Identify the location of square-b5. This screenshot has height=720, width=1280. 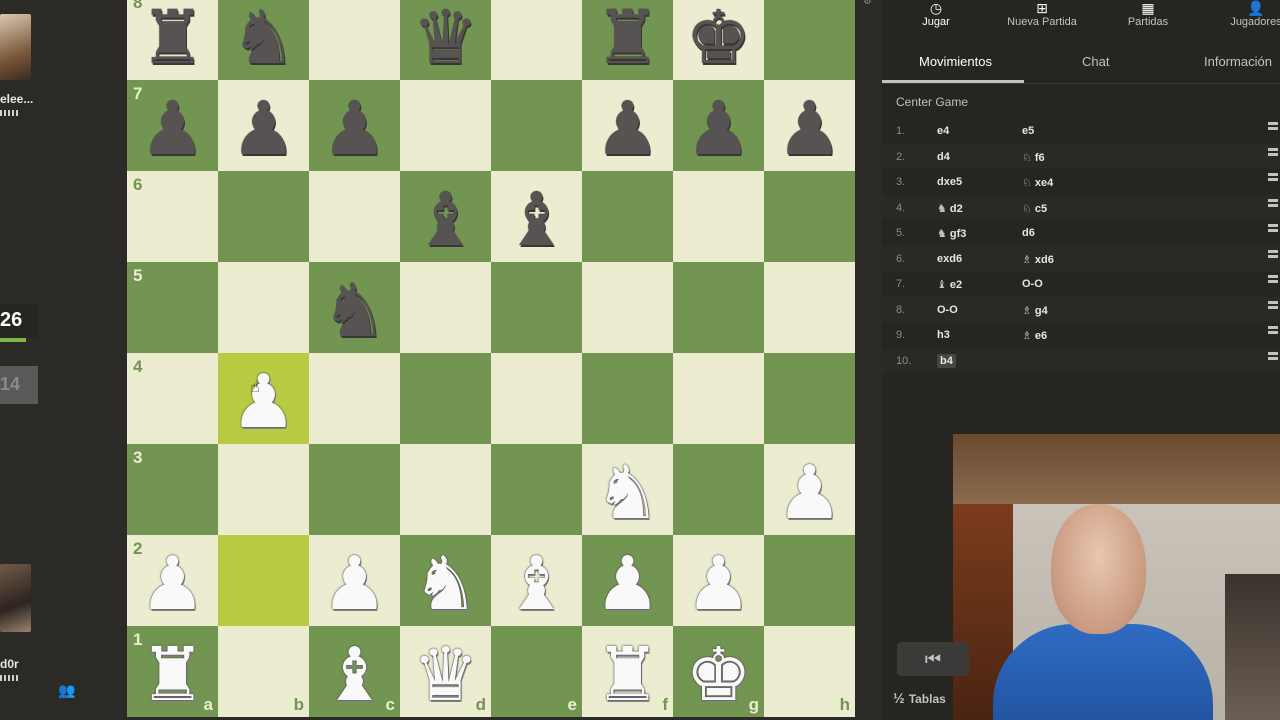
(263, 307).